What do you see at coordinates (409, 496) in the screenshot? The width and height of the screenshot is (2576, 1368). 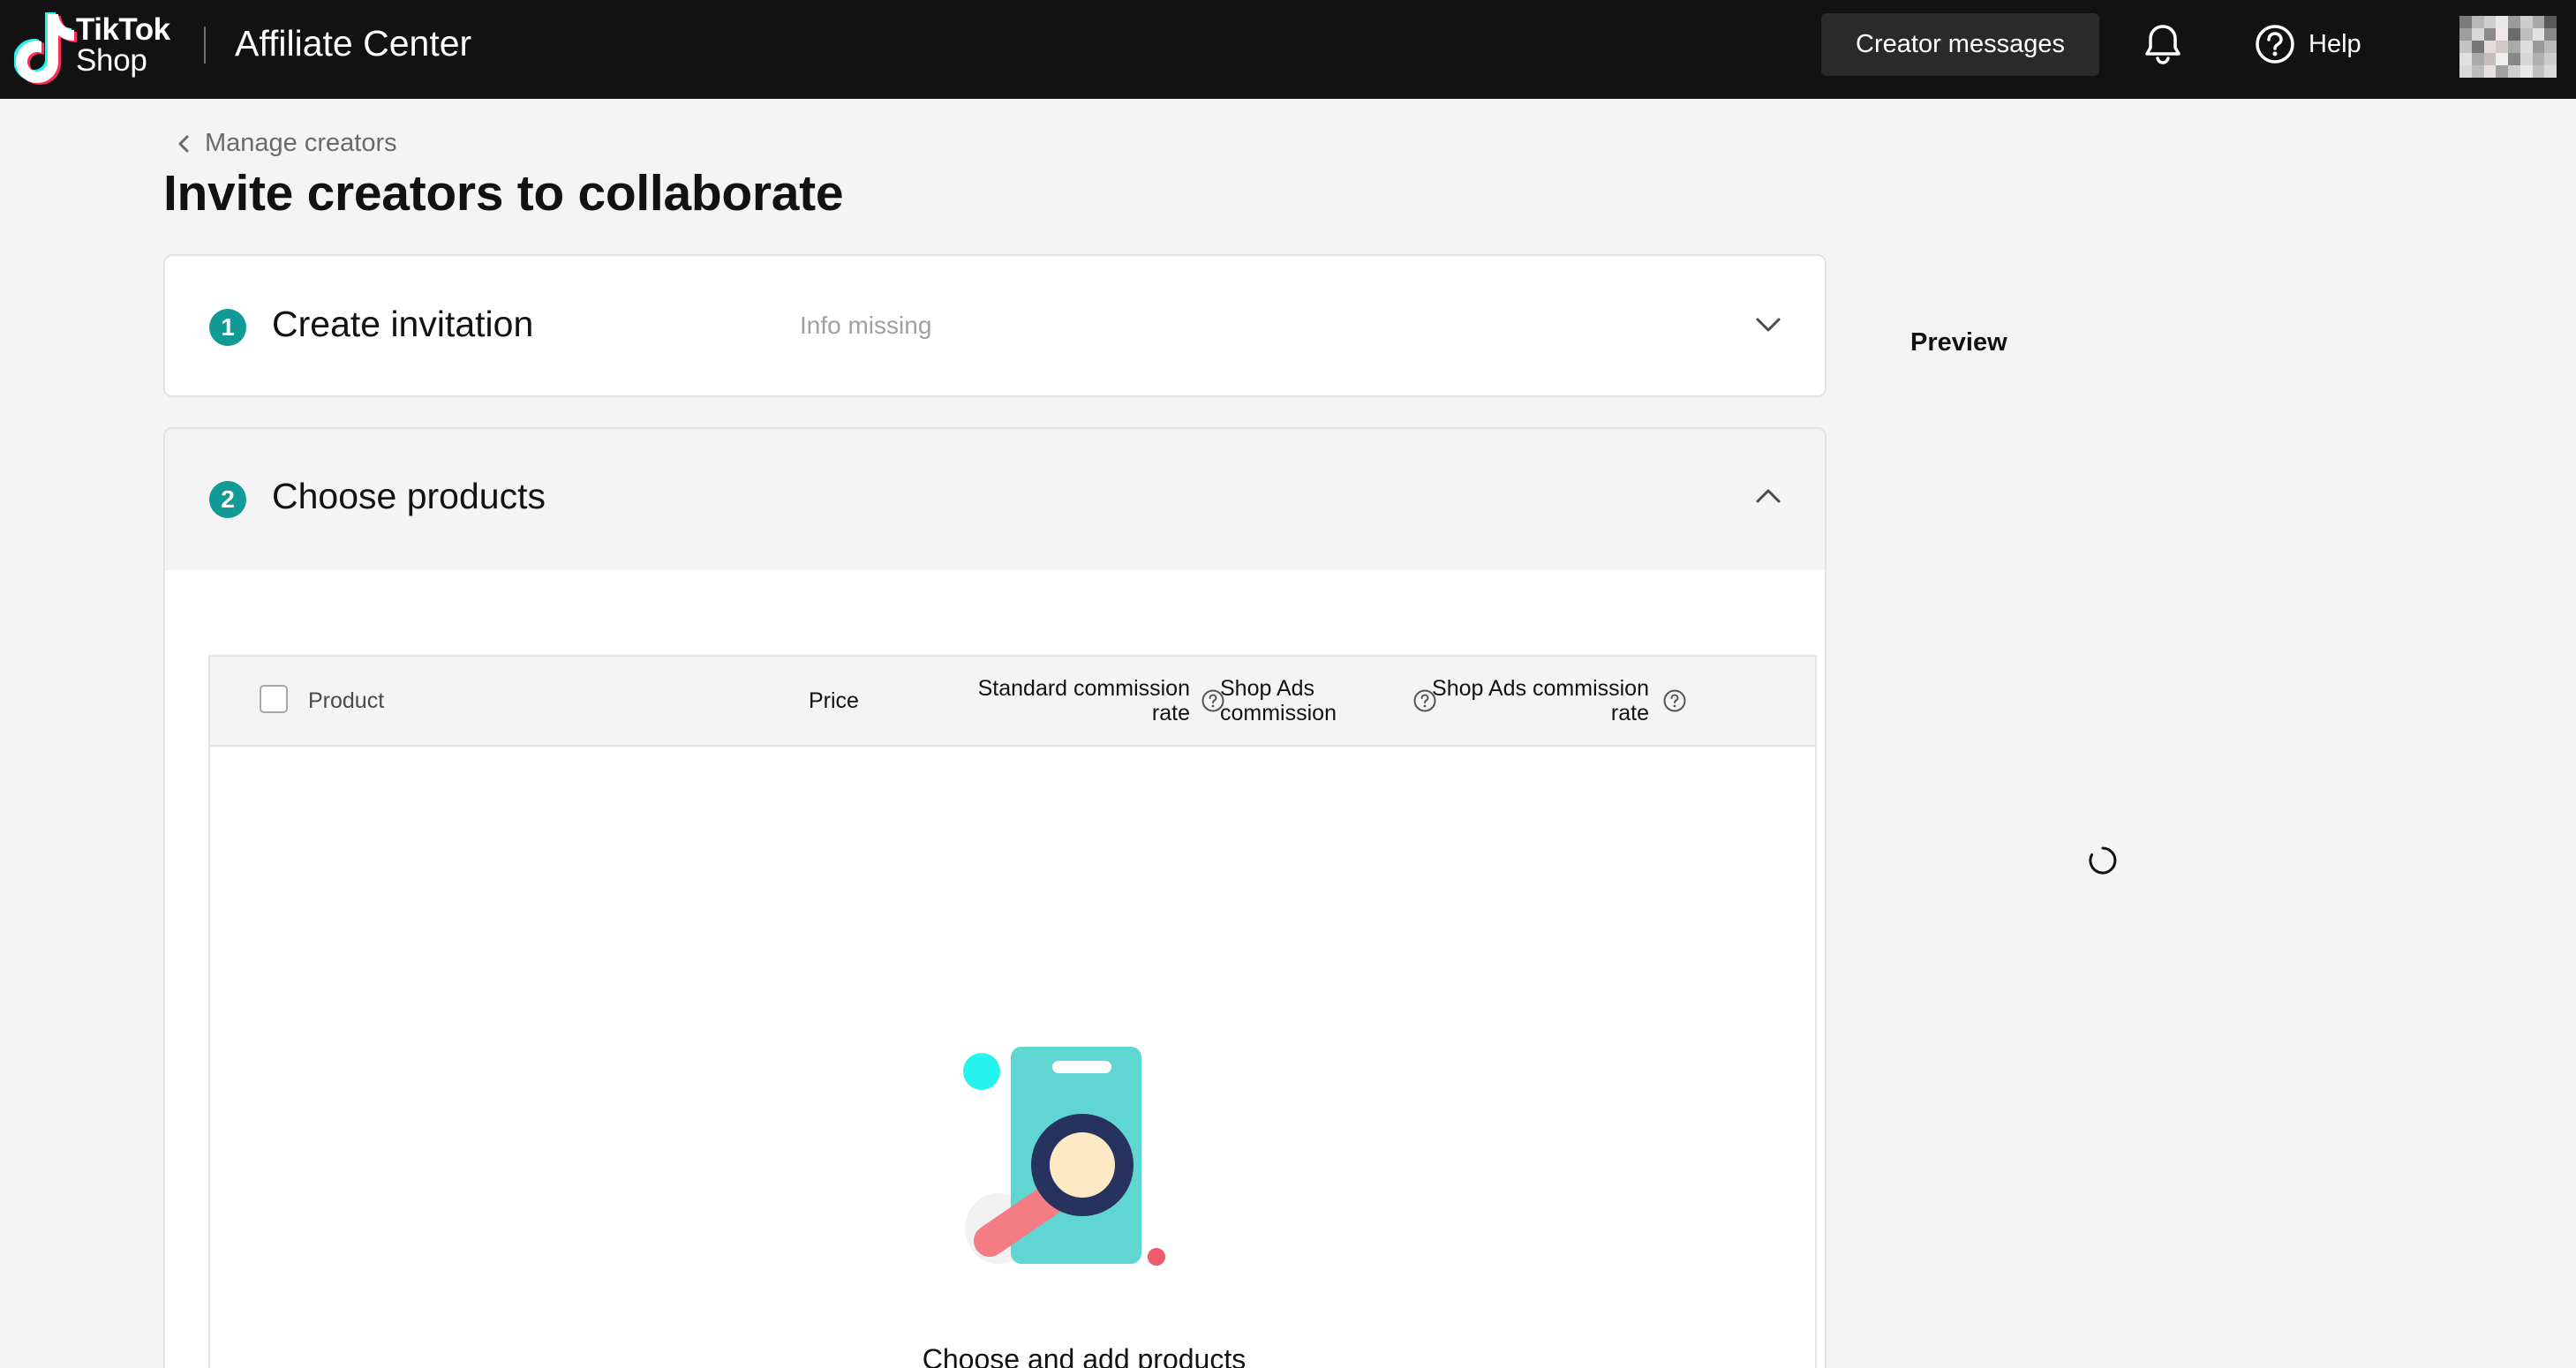 I see `step-title: Choose products` at bounding box center [409, 496].